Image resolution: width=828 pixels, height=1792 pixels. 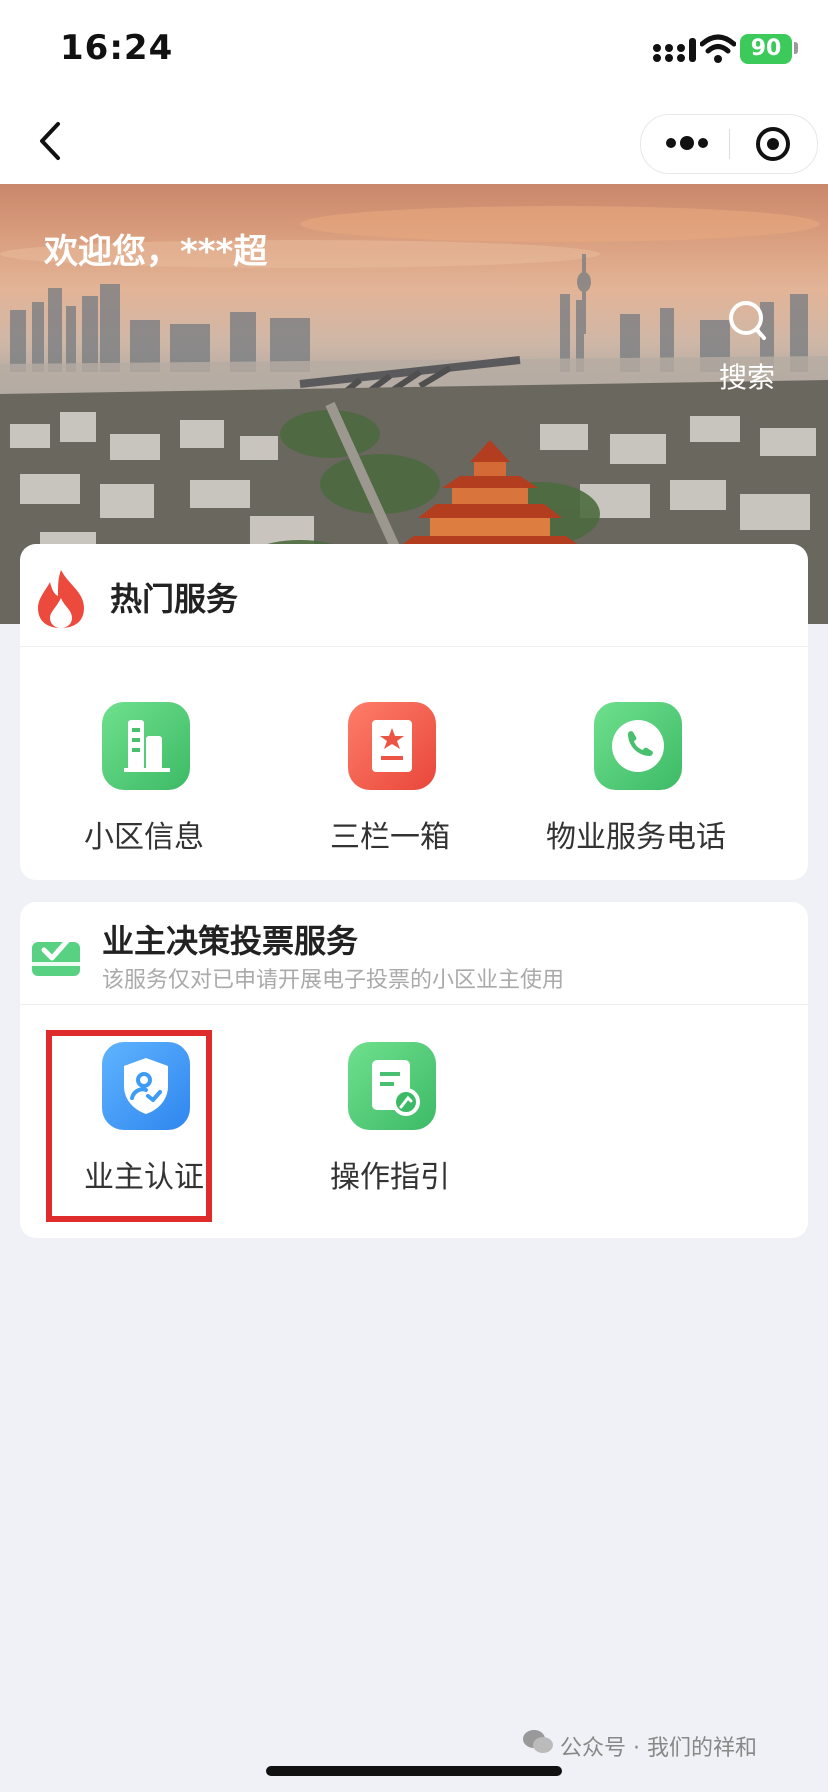 I want to click on tile-operation-guide: 操作指引, so click(x=390, y=1122).